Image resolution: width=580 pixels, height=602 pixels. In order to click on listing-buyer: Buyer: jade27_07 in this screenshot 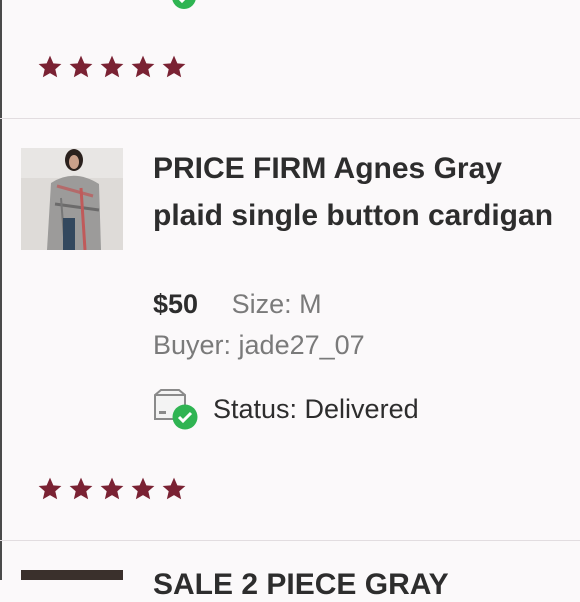, I will do `click(259, 345)`.